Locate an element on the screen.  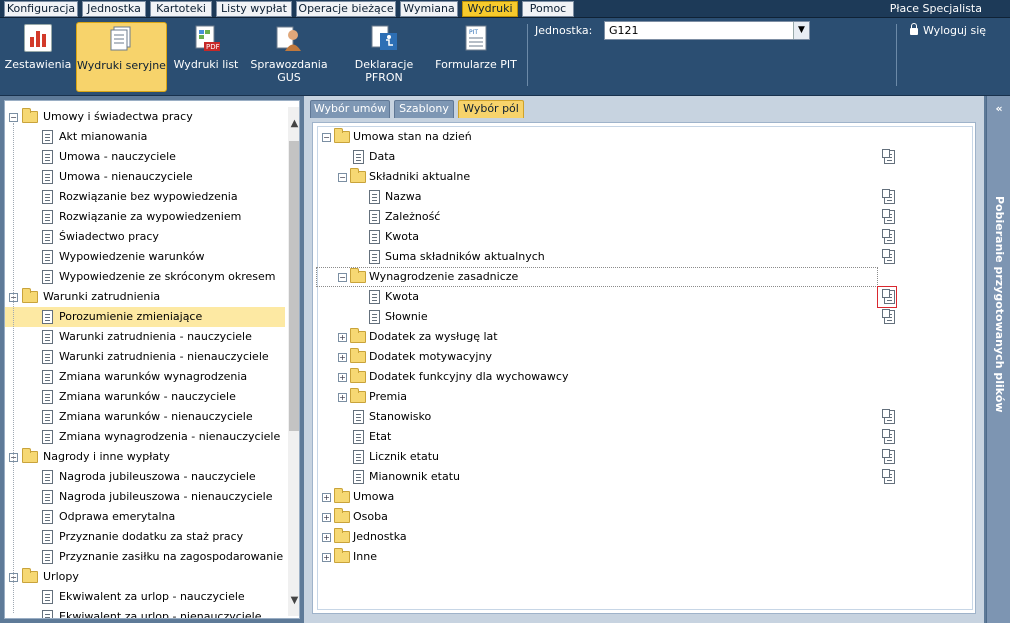
field-item-label: Nazwa is located at coordinates (403, 196).